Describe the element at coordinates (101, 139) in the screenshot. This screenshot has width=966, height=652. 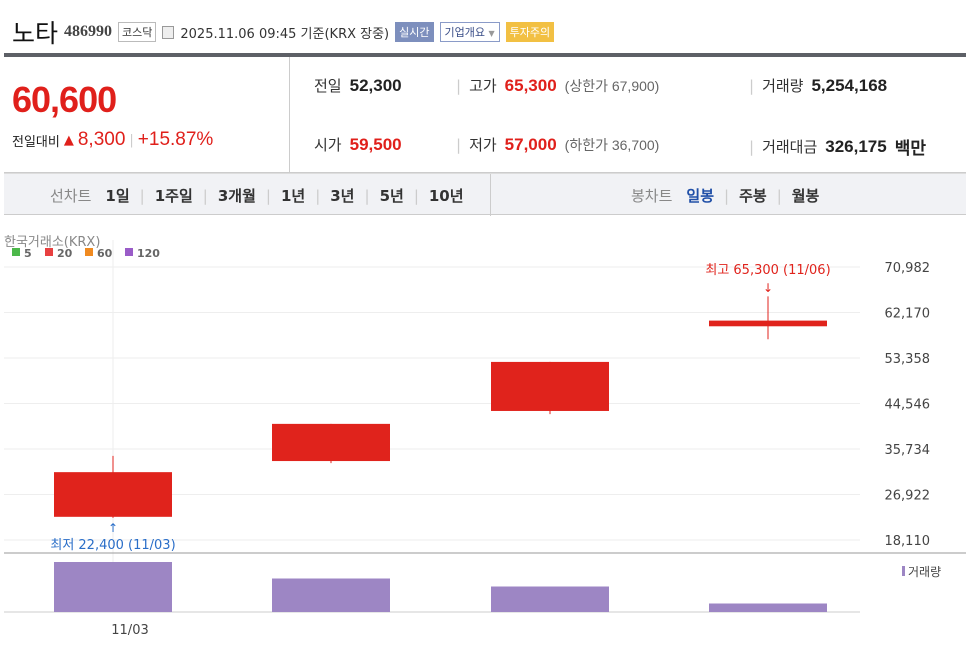
I see `change-value: 8,300` at that location.